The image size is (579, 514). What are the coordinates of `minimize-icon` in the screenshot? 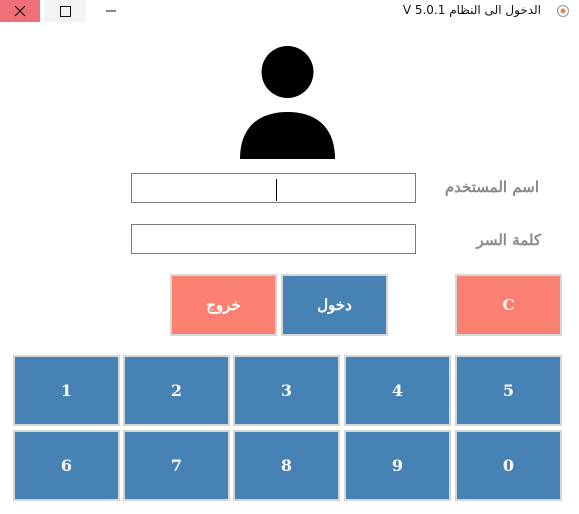 It's located at (111, 11).